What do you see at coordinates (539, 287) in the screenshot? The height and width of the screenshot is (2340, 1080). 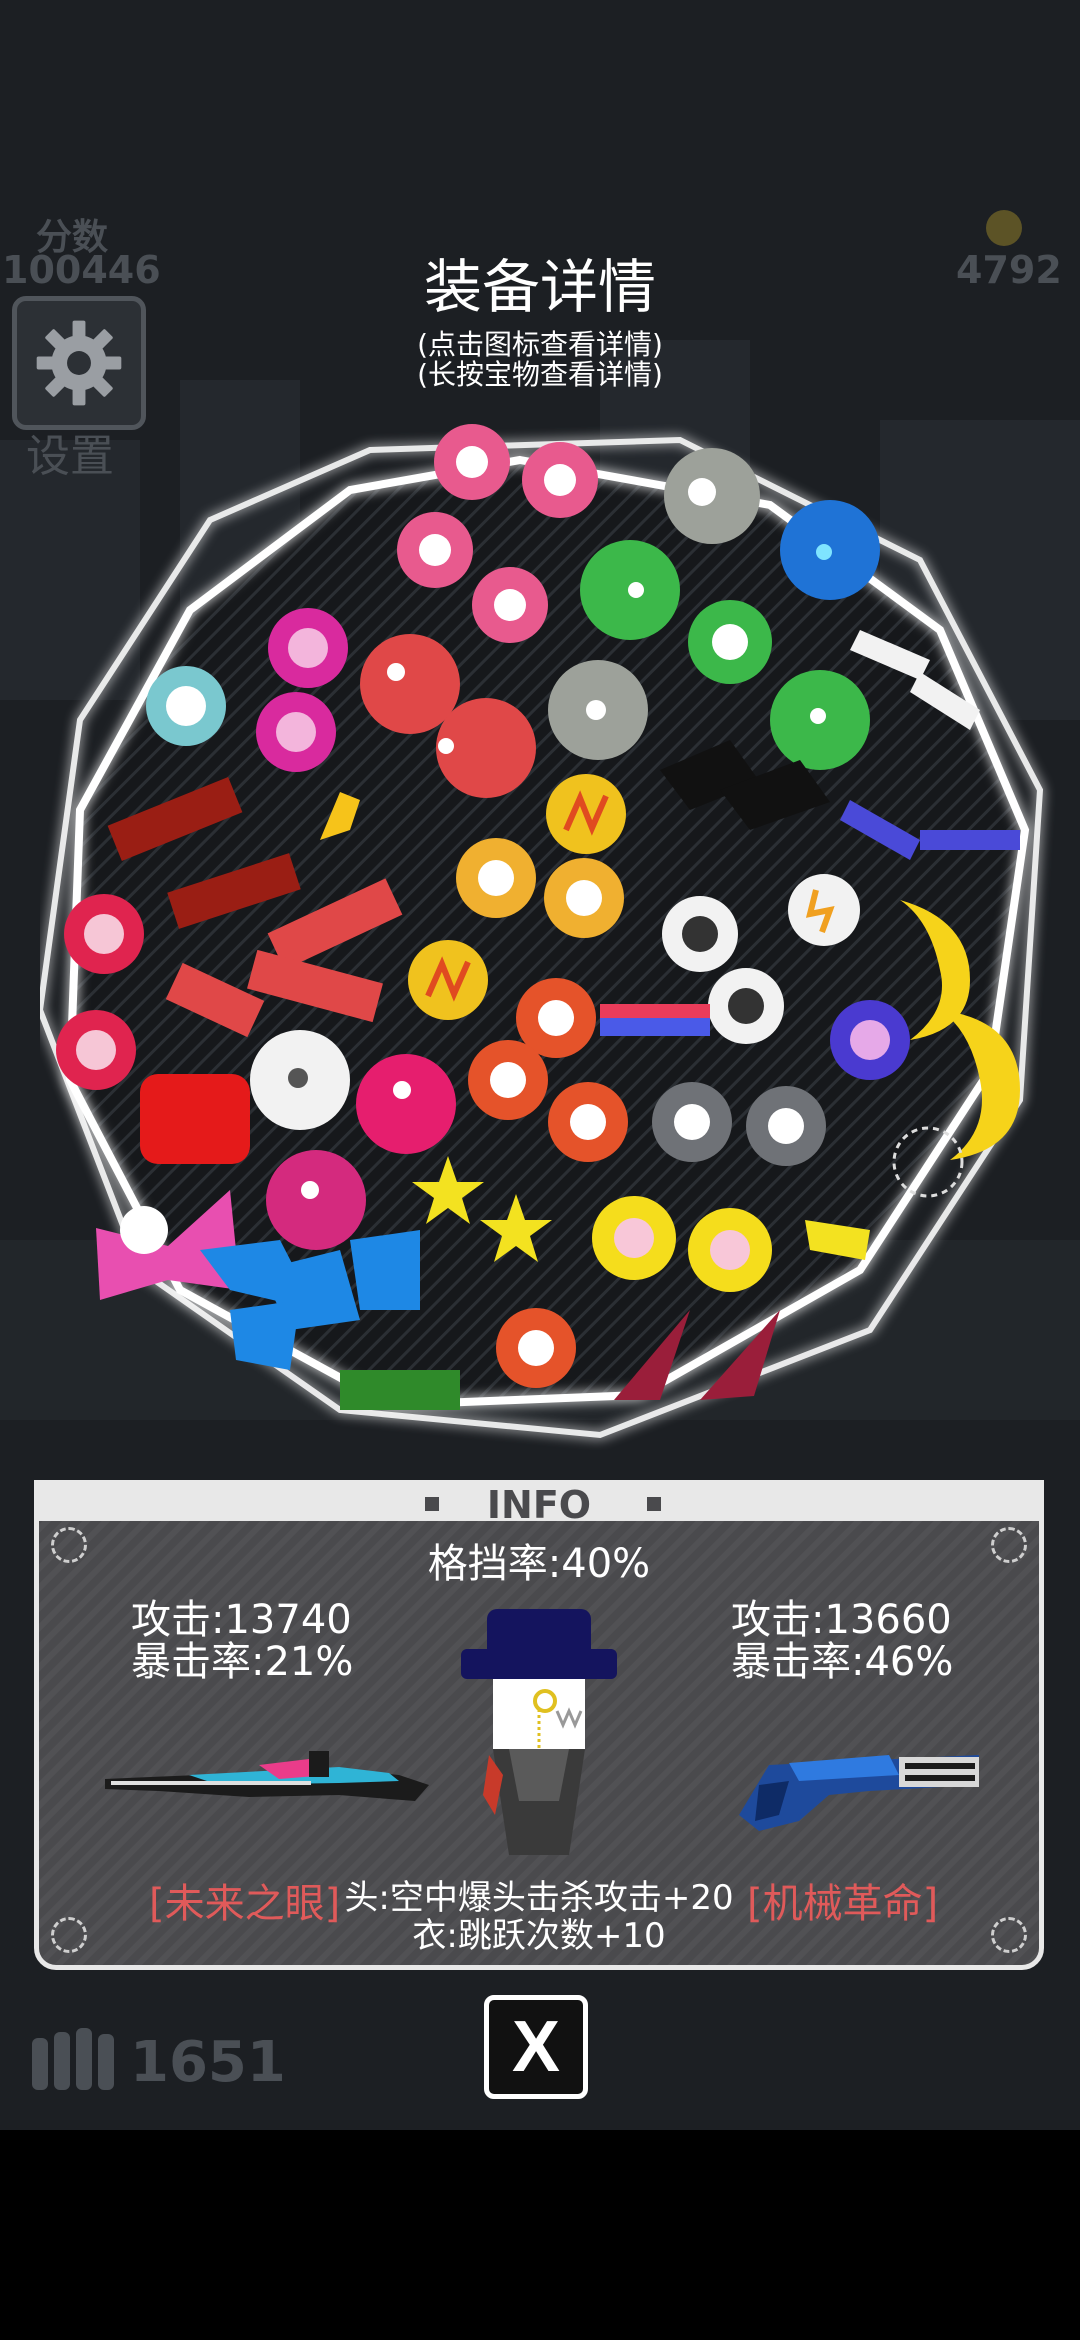 I see `page-title: 装备详情` at bounding box center [539, 287].